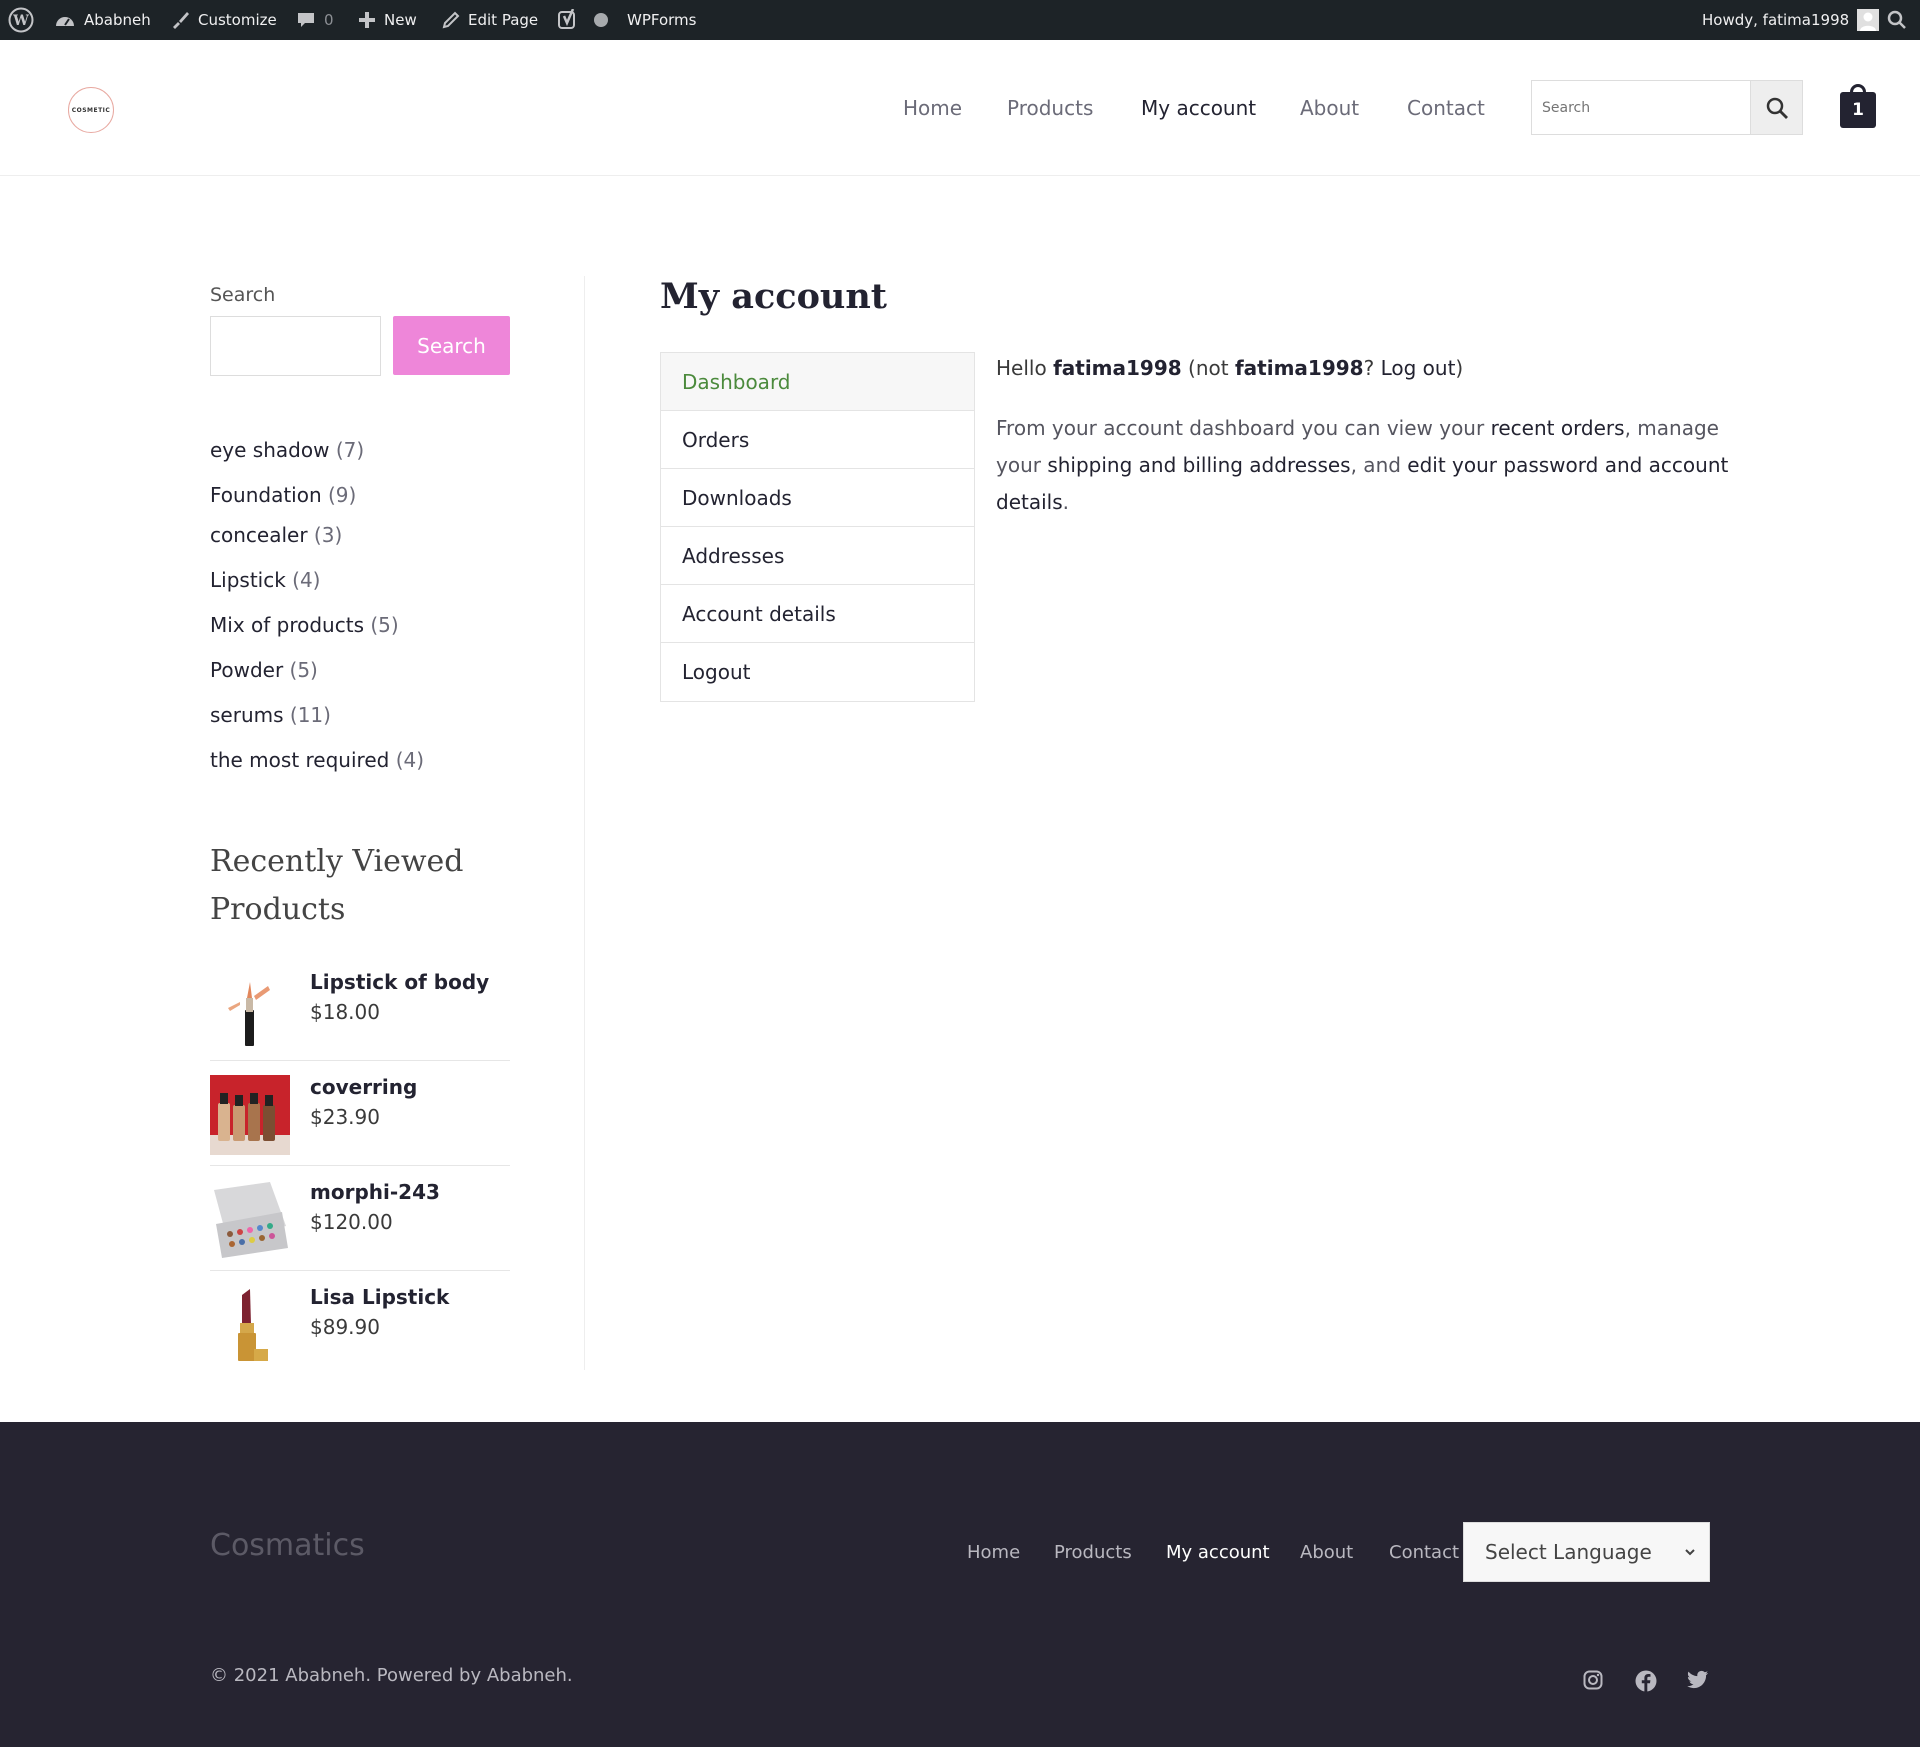 This screenshot has height=1747, width=1920. I want to click on nav-contact: Contact, so click(1446, 108).